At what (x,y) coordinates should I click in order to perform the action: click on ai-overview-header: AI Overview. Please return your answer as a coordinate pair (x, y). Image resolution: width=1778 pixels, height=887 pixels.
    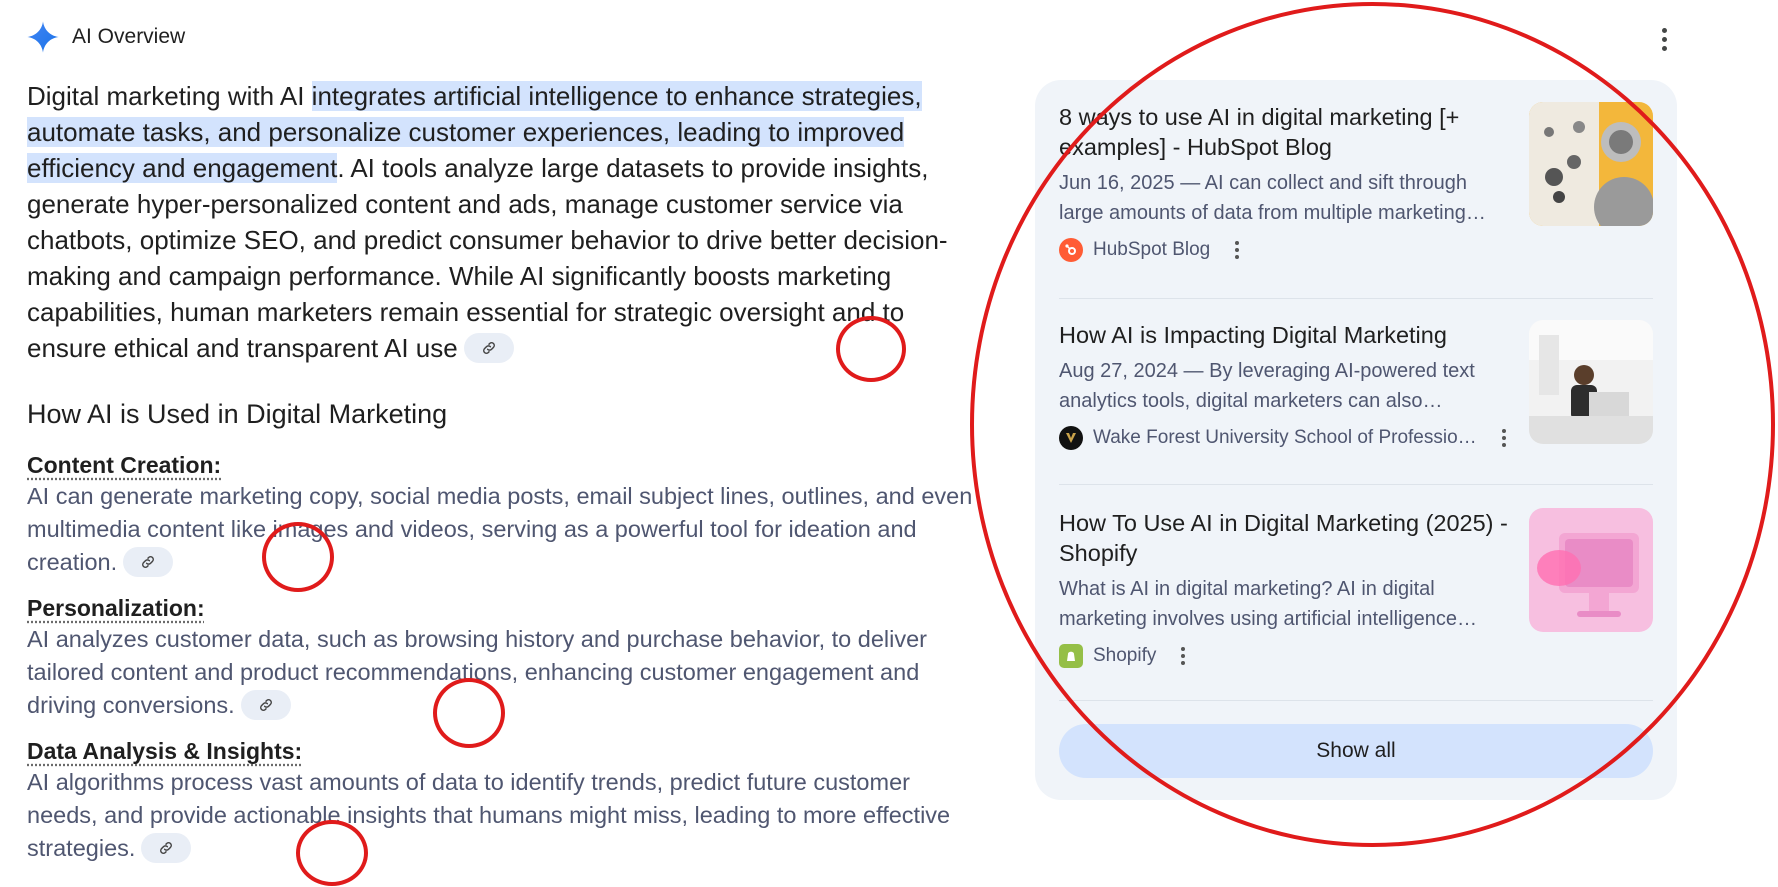
    Looking at the image, I should click on (105, 37).